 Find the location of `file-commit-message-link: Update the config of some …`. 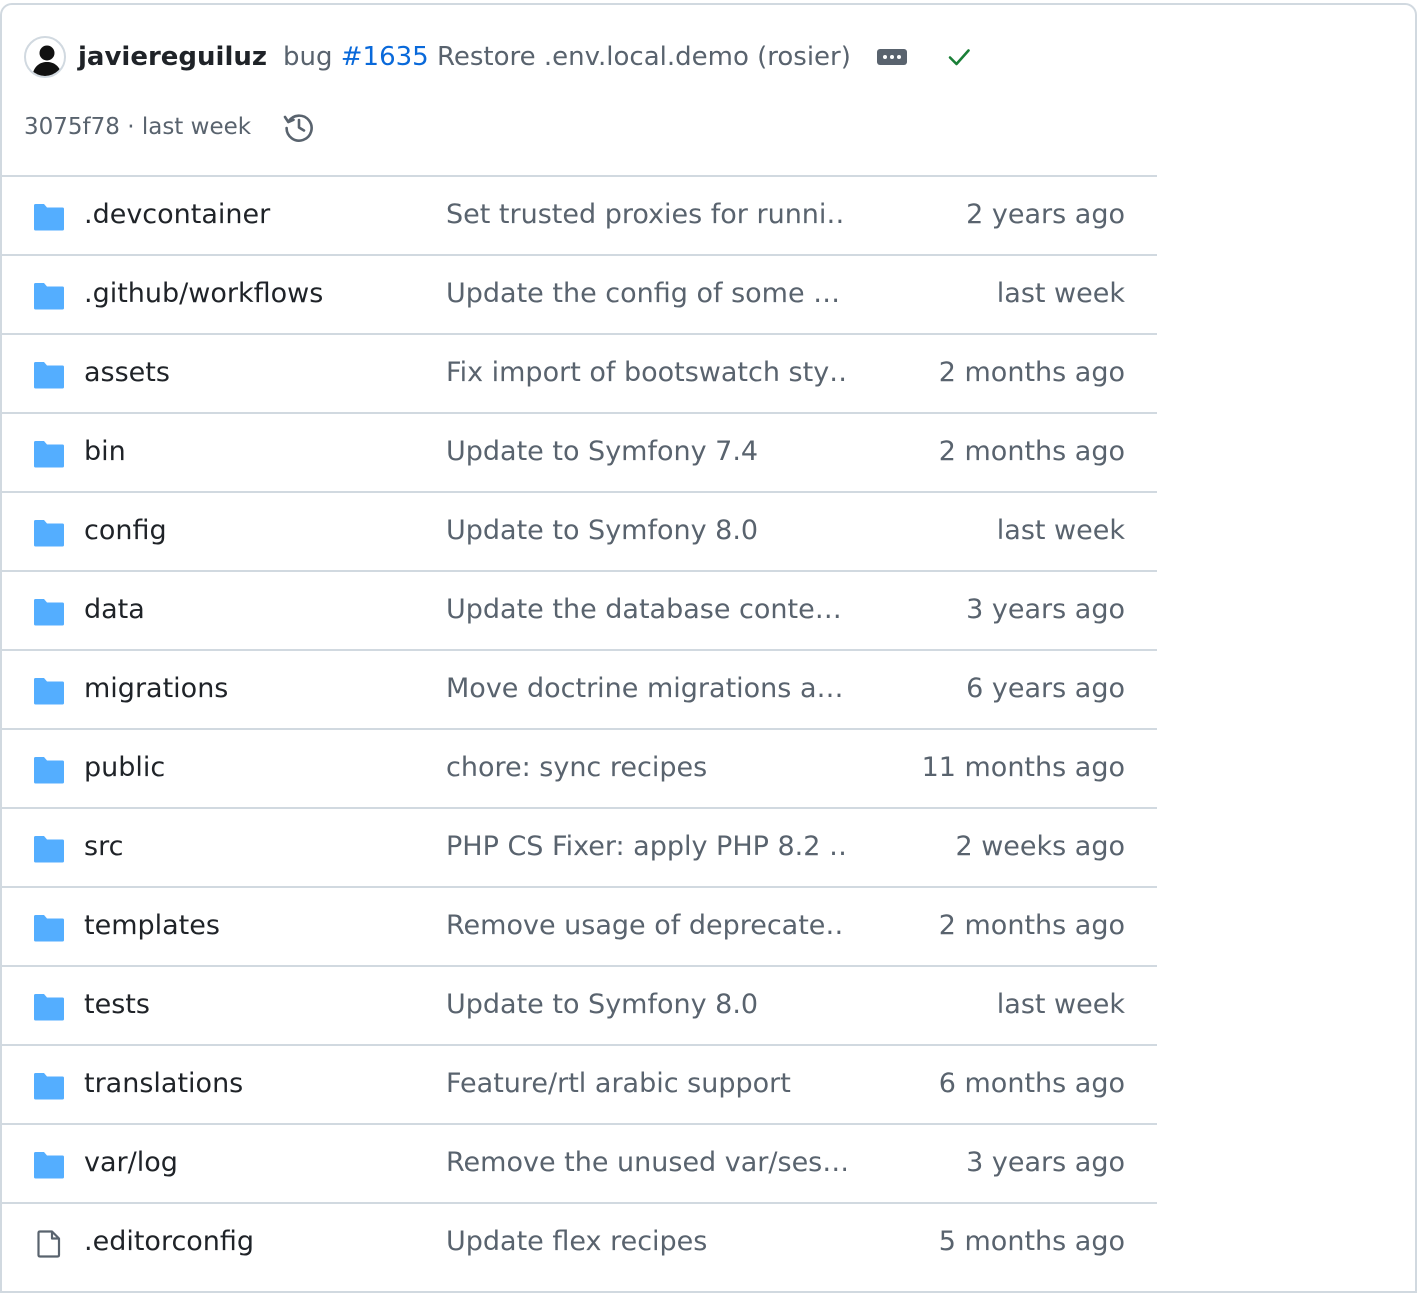

file-commit-message-link: Update the config of some … is located at coordinates (646, 293).